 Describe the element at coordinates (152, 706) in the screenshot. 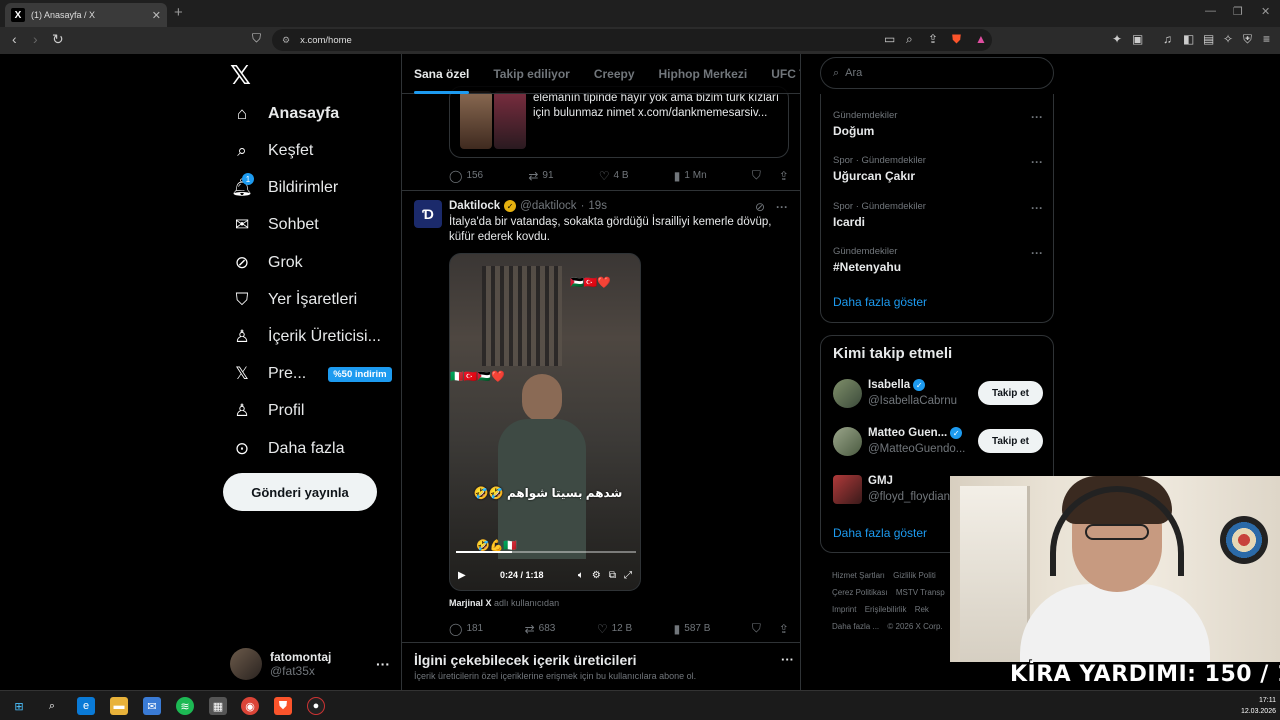

I see `mail-app-icon: ✉` at that location.